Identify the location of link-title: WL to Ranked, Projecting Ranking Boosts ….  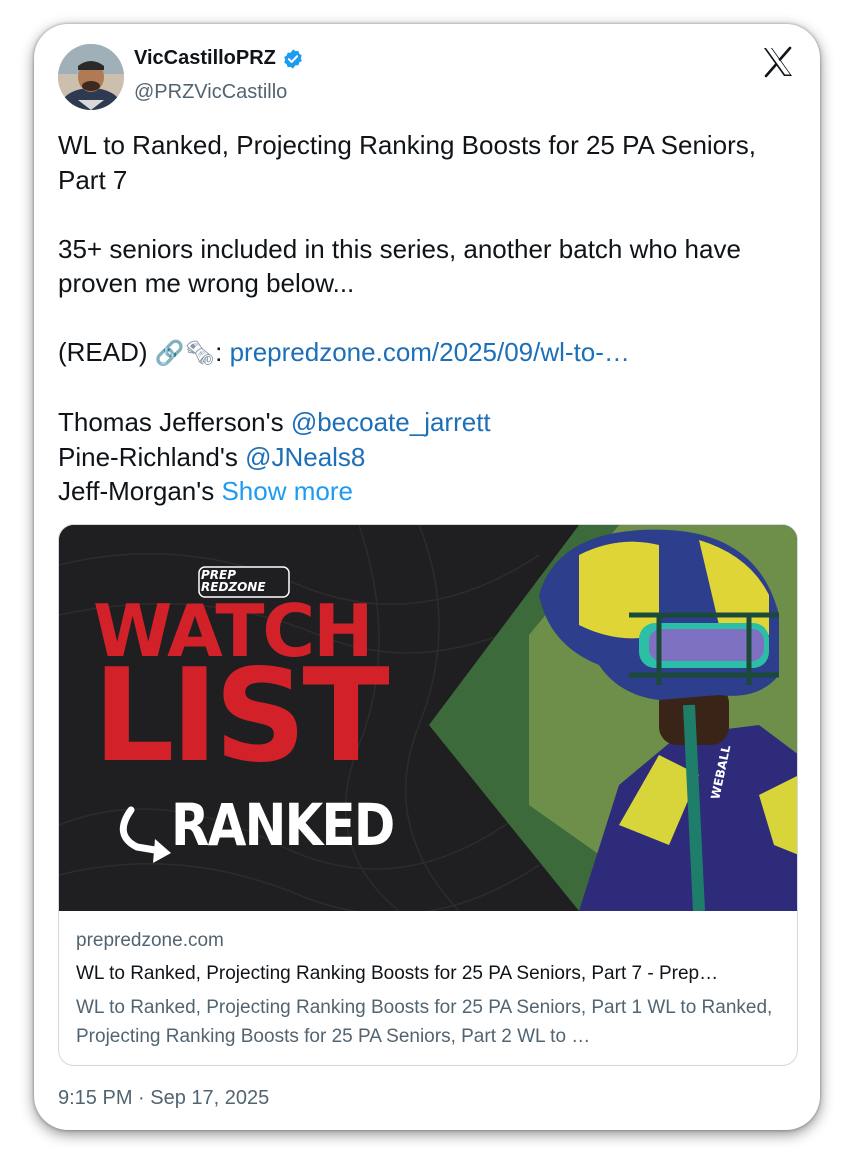
(397, 973).